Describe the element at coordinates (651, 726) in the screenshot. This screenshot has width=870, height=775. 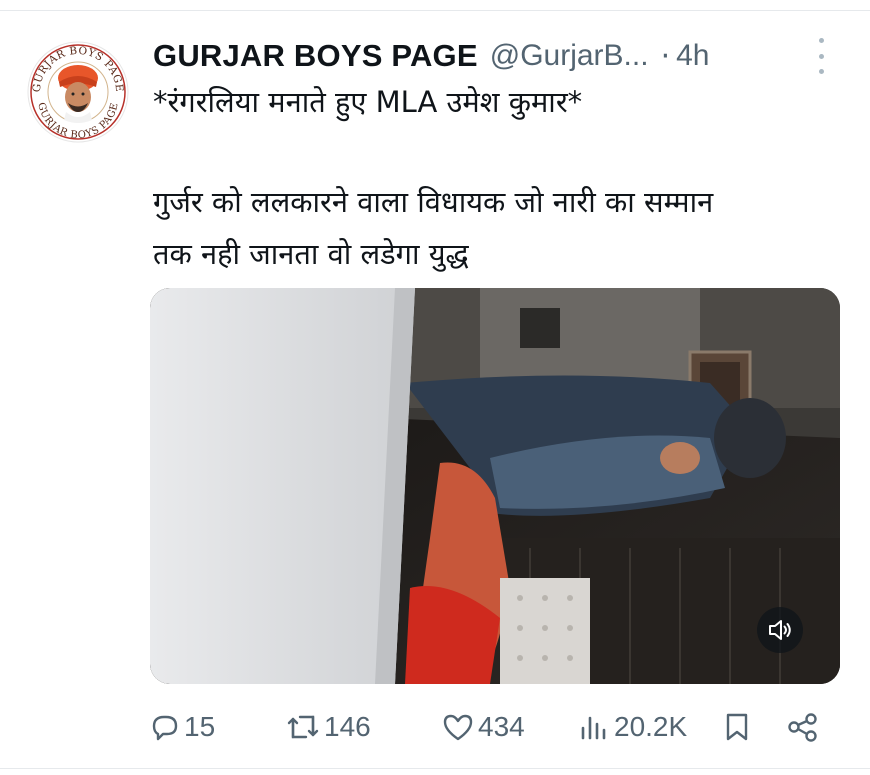
I see `view-count: 20.2K` at that location.